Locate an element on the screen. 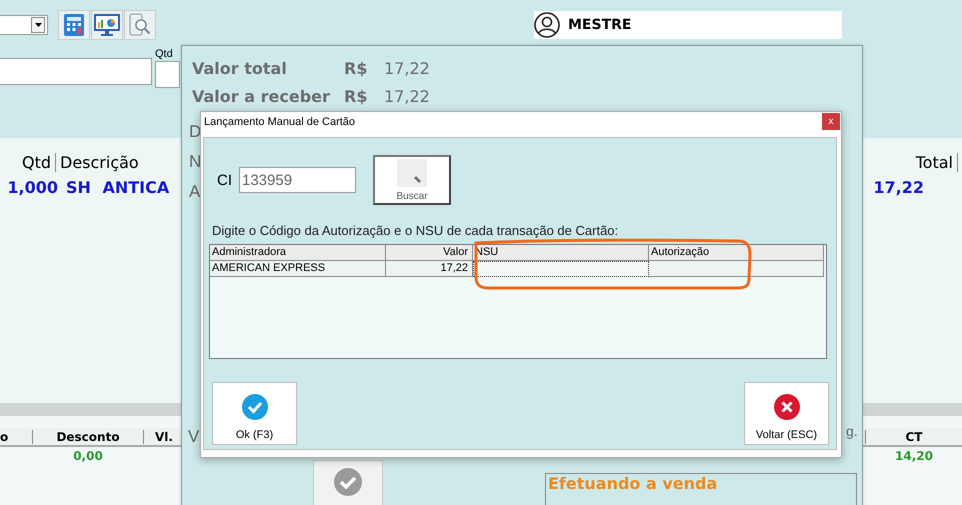 Image resolution: width=962 pixels, height=505 pixels. amount-label: Valor total is located at coordinates (240, 68).